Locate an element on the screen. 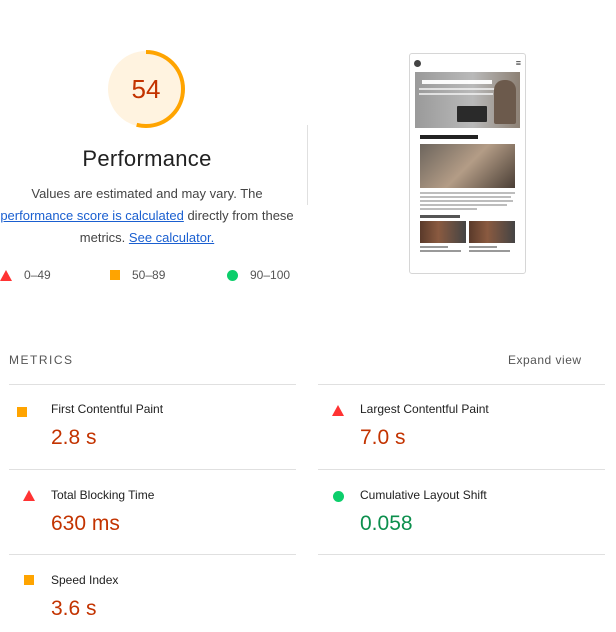 The height and width of the screenshot is (632, 616). site-logo-icon is located at coordinates (417, 63).